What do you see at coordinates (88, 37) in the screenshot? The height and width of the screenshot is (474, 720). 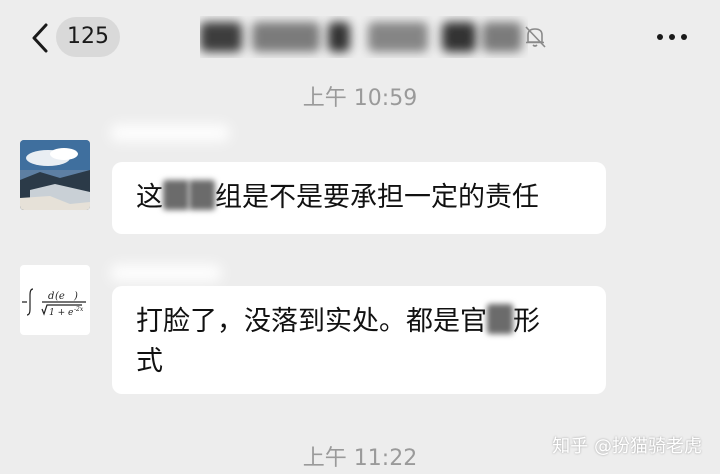 I see `unread-count-badge: 125` at bounding box center [88, 37].